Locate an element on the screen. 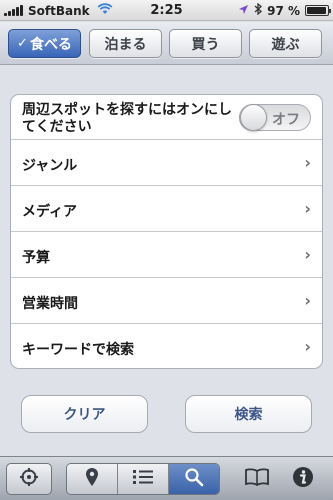  list-item-label: ジャンル is located at coordinates (50, 166).